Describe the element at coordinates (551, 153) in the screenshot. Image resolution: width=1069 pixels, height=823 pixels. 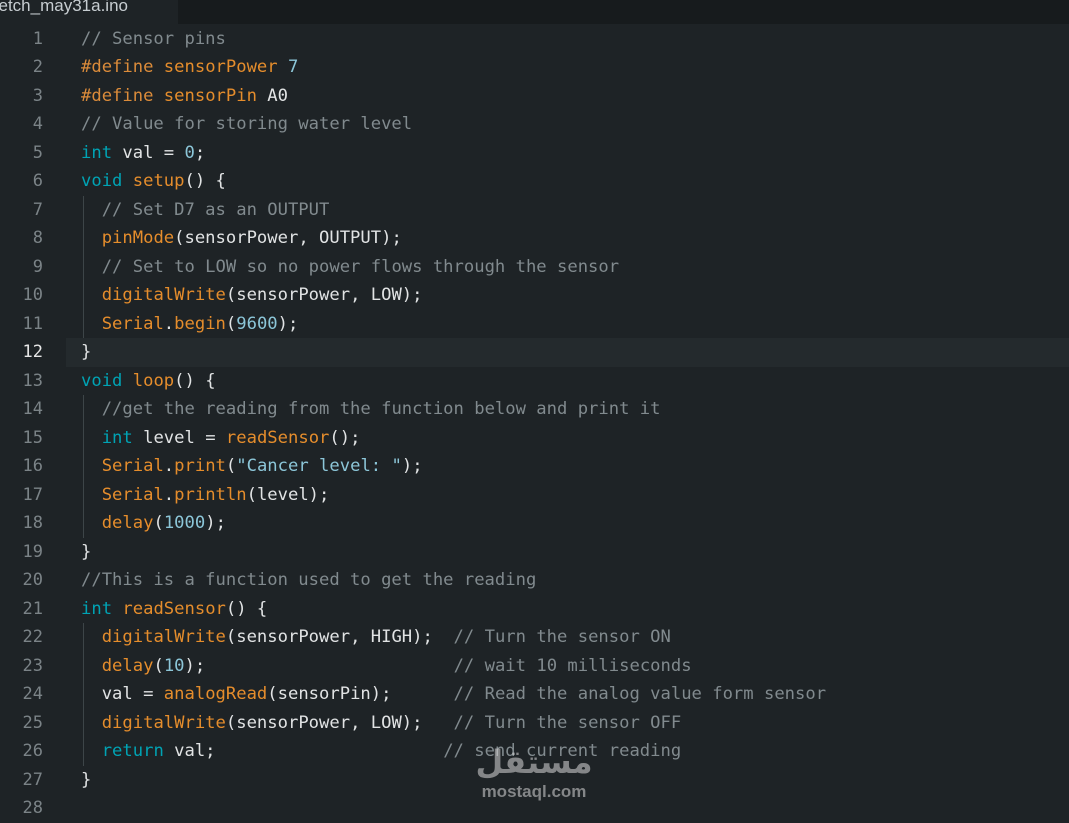
I see `code-line: 5 int val = 0;` at that location.